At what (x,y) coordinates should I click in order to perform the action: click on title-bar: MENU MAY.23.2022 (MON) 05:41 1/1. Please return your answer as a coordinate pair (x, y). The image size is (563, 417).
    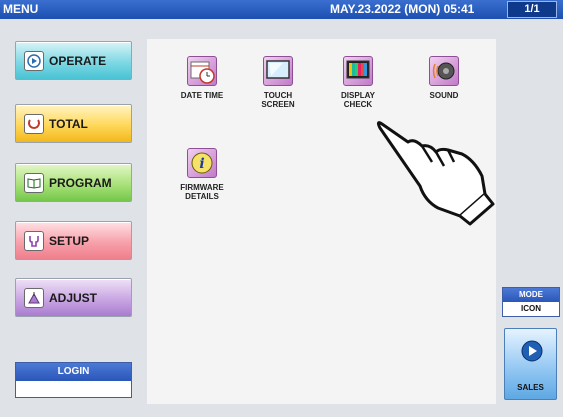
    Looking at the image, I should click on (281, 9).